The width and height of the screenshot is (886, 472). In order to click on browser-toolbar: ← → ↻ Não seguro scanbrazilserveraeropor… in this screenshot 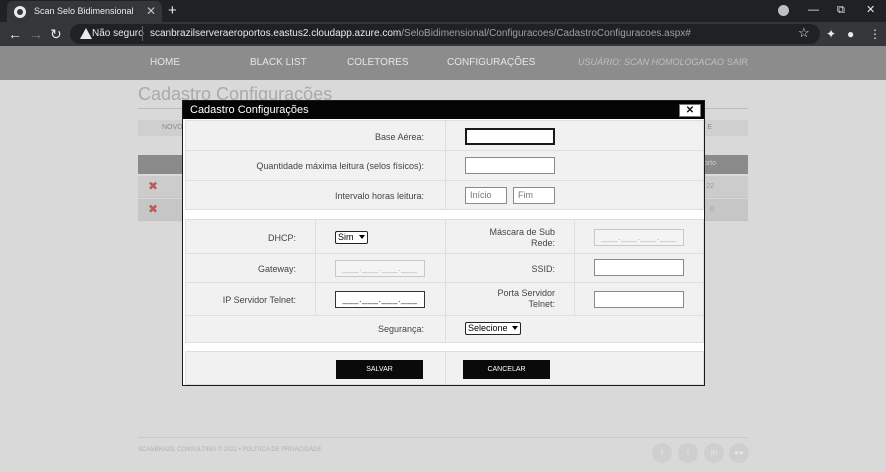, I will do `click(443, 34)`.